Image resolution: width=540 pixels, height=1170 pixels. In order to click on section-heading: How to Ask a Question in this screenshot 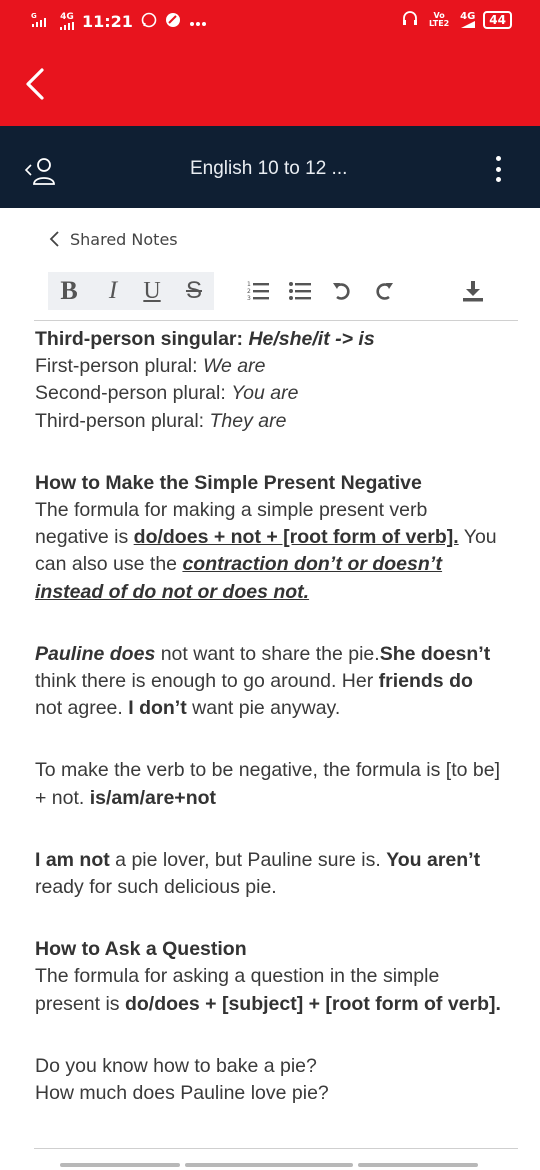, I will do `click(141, 949)`.